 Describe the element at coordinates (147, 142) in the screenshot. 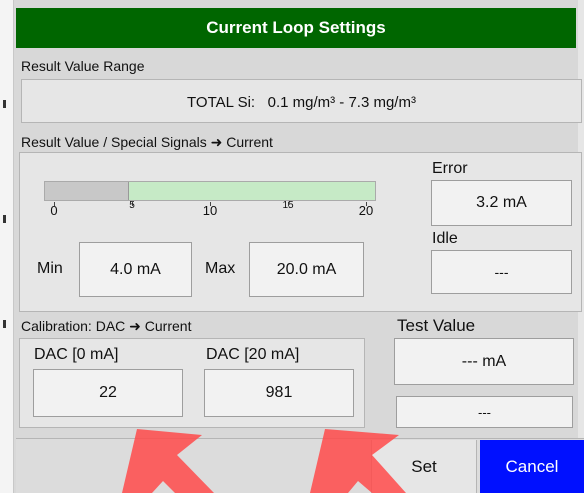

I see `mapping-label: Result Value / Special Signals ➜ Current` at that location.